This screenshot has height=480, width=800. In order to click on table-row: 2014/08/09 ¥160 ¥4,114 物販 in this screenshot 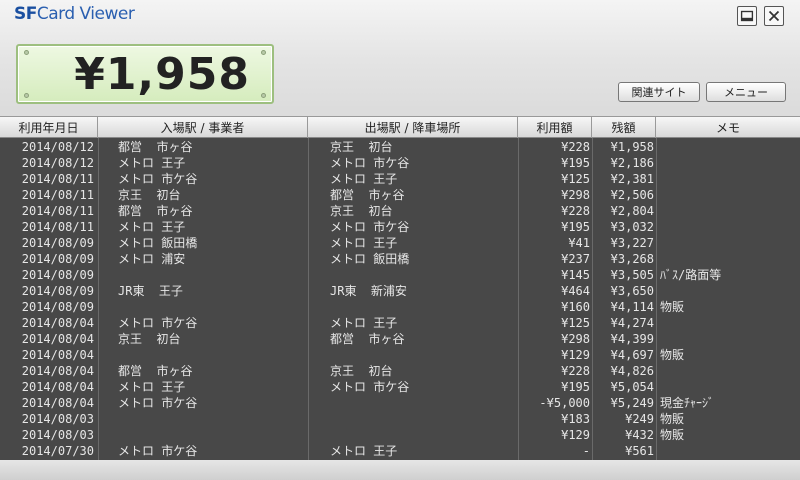, I will do `click(400, 307)`.